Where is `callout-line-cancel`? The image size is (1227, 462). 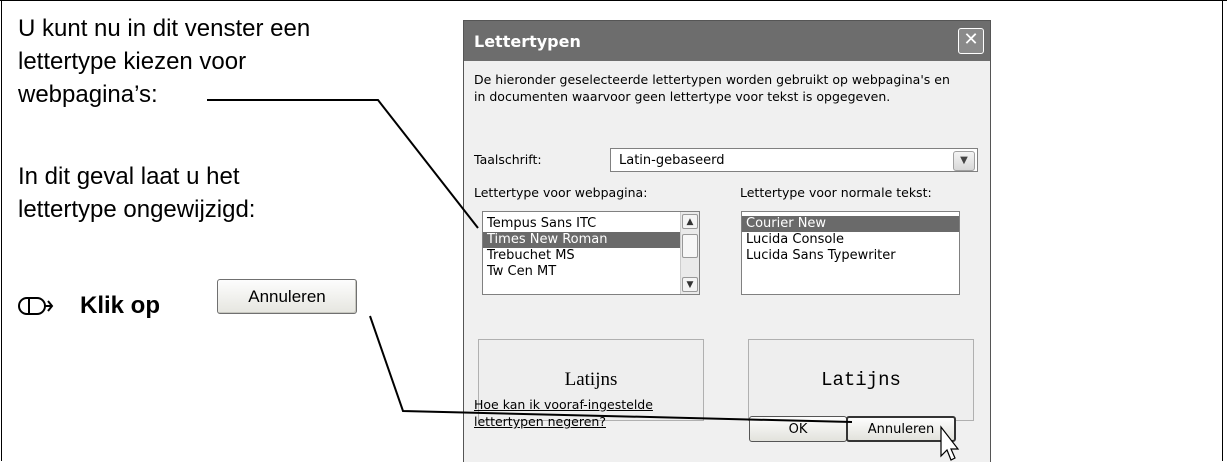 callout-line-cancel is located at coordinates (611, 369).